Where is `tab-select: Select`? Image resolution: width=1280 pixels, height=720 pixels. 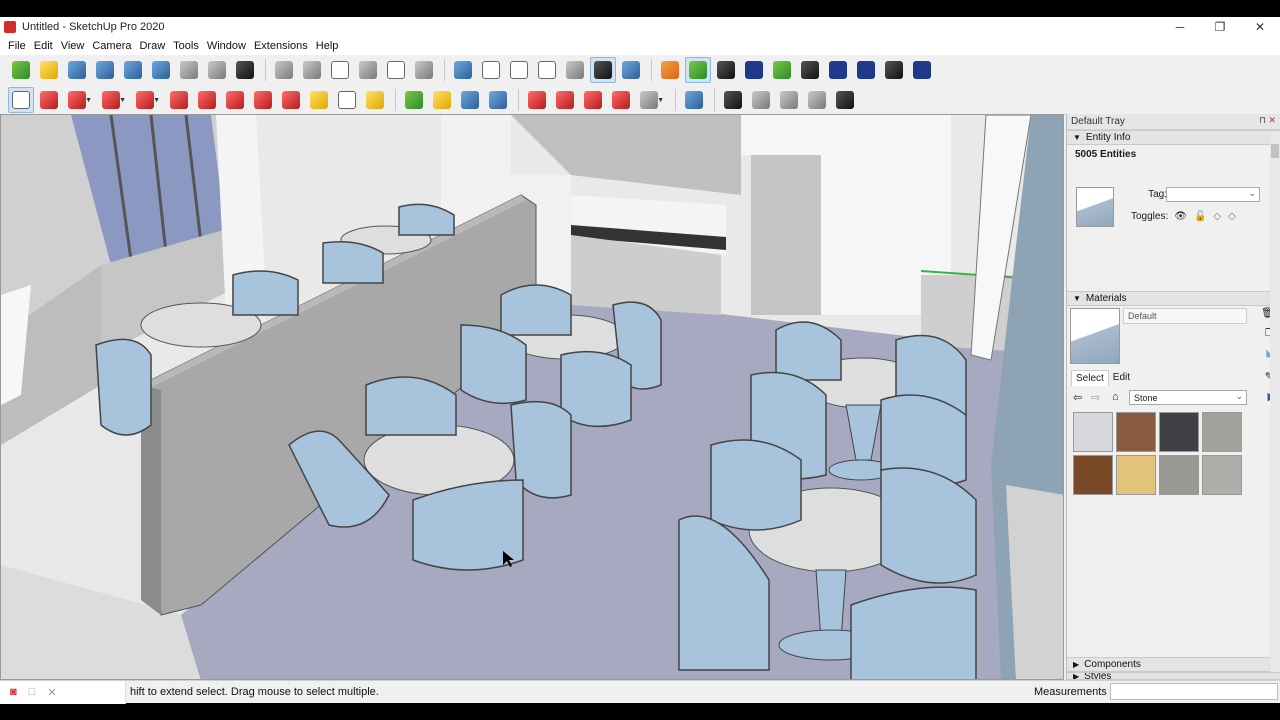
tab-select: Select is located at coordinates (1090, 378).